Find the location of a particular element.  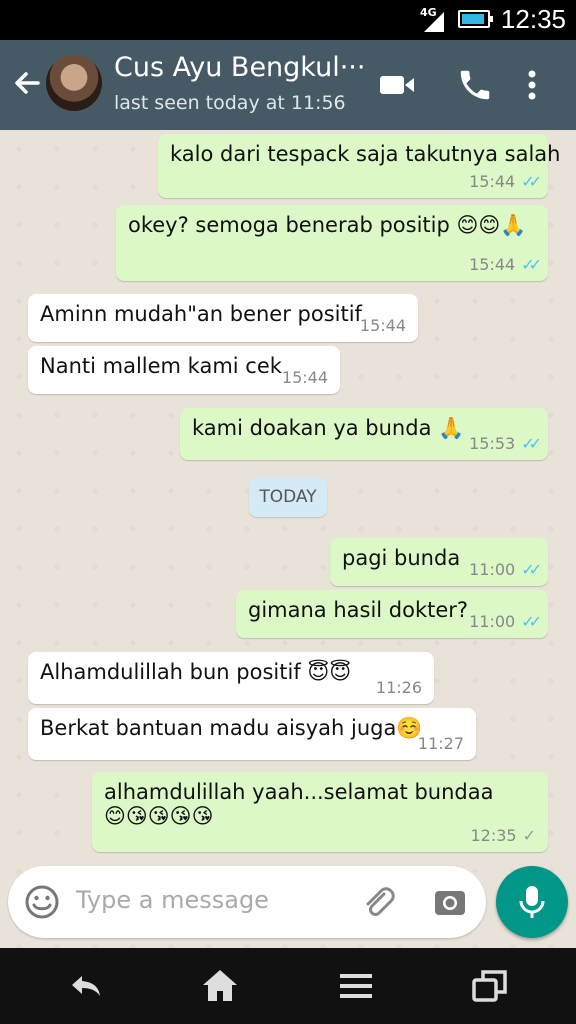

mic-icon is located at coordinates (532, 902).